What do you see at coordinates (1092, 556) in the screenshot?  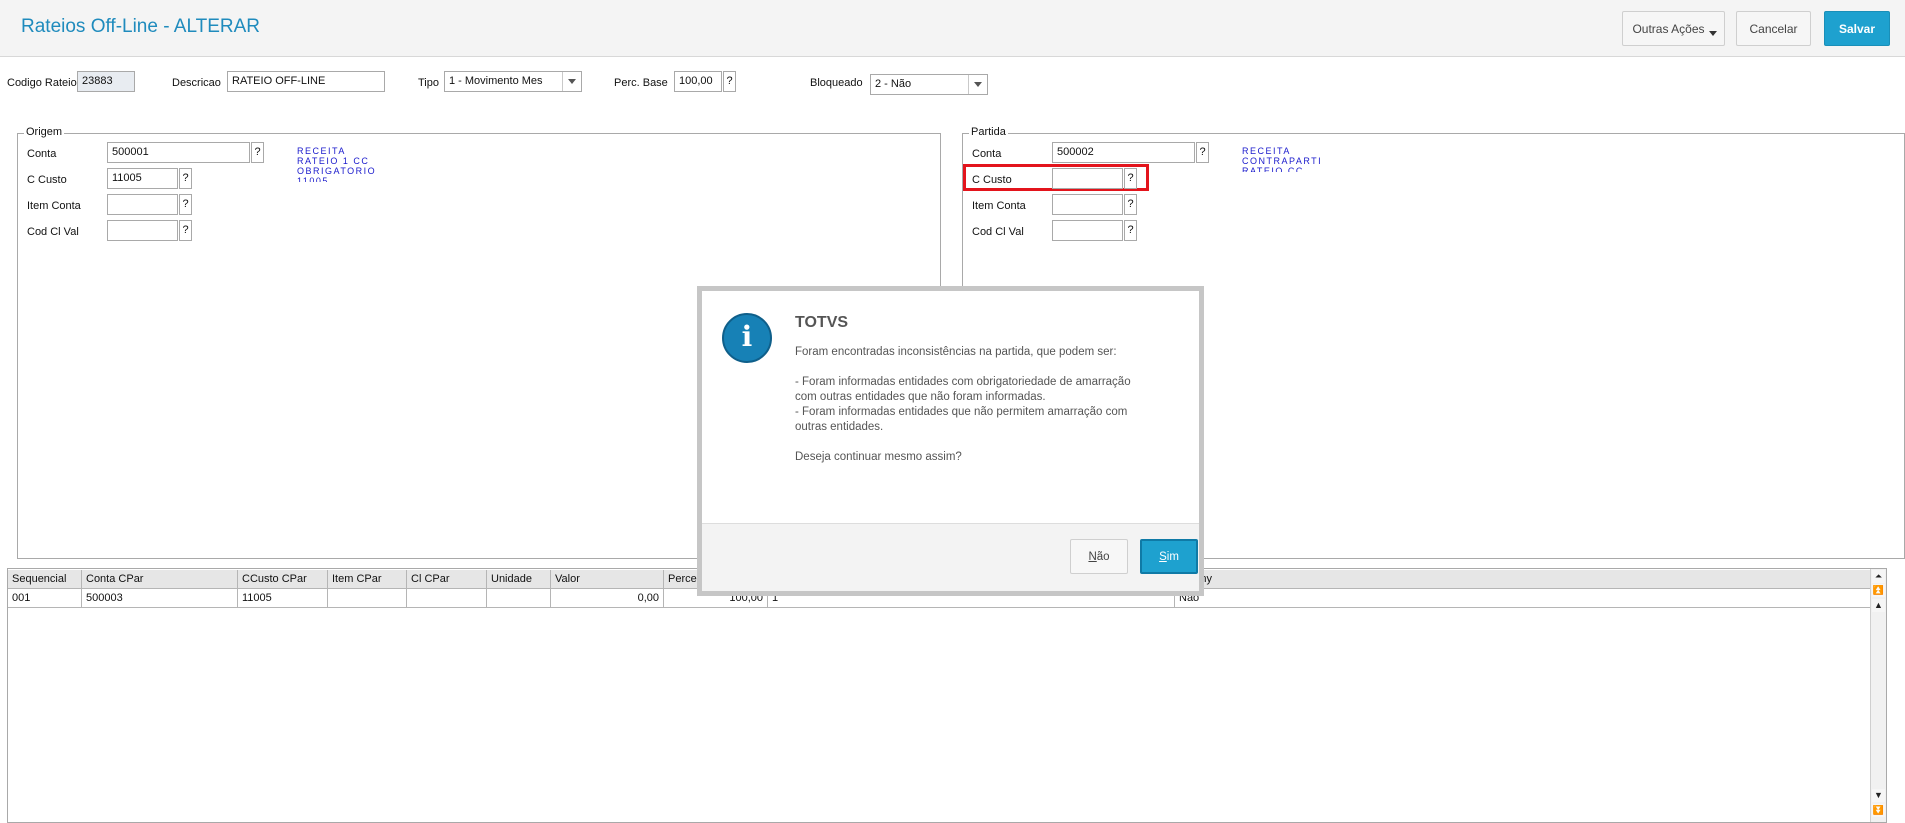 I see `no-button-mnemonic: N` at bounding box center [1092, 556].